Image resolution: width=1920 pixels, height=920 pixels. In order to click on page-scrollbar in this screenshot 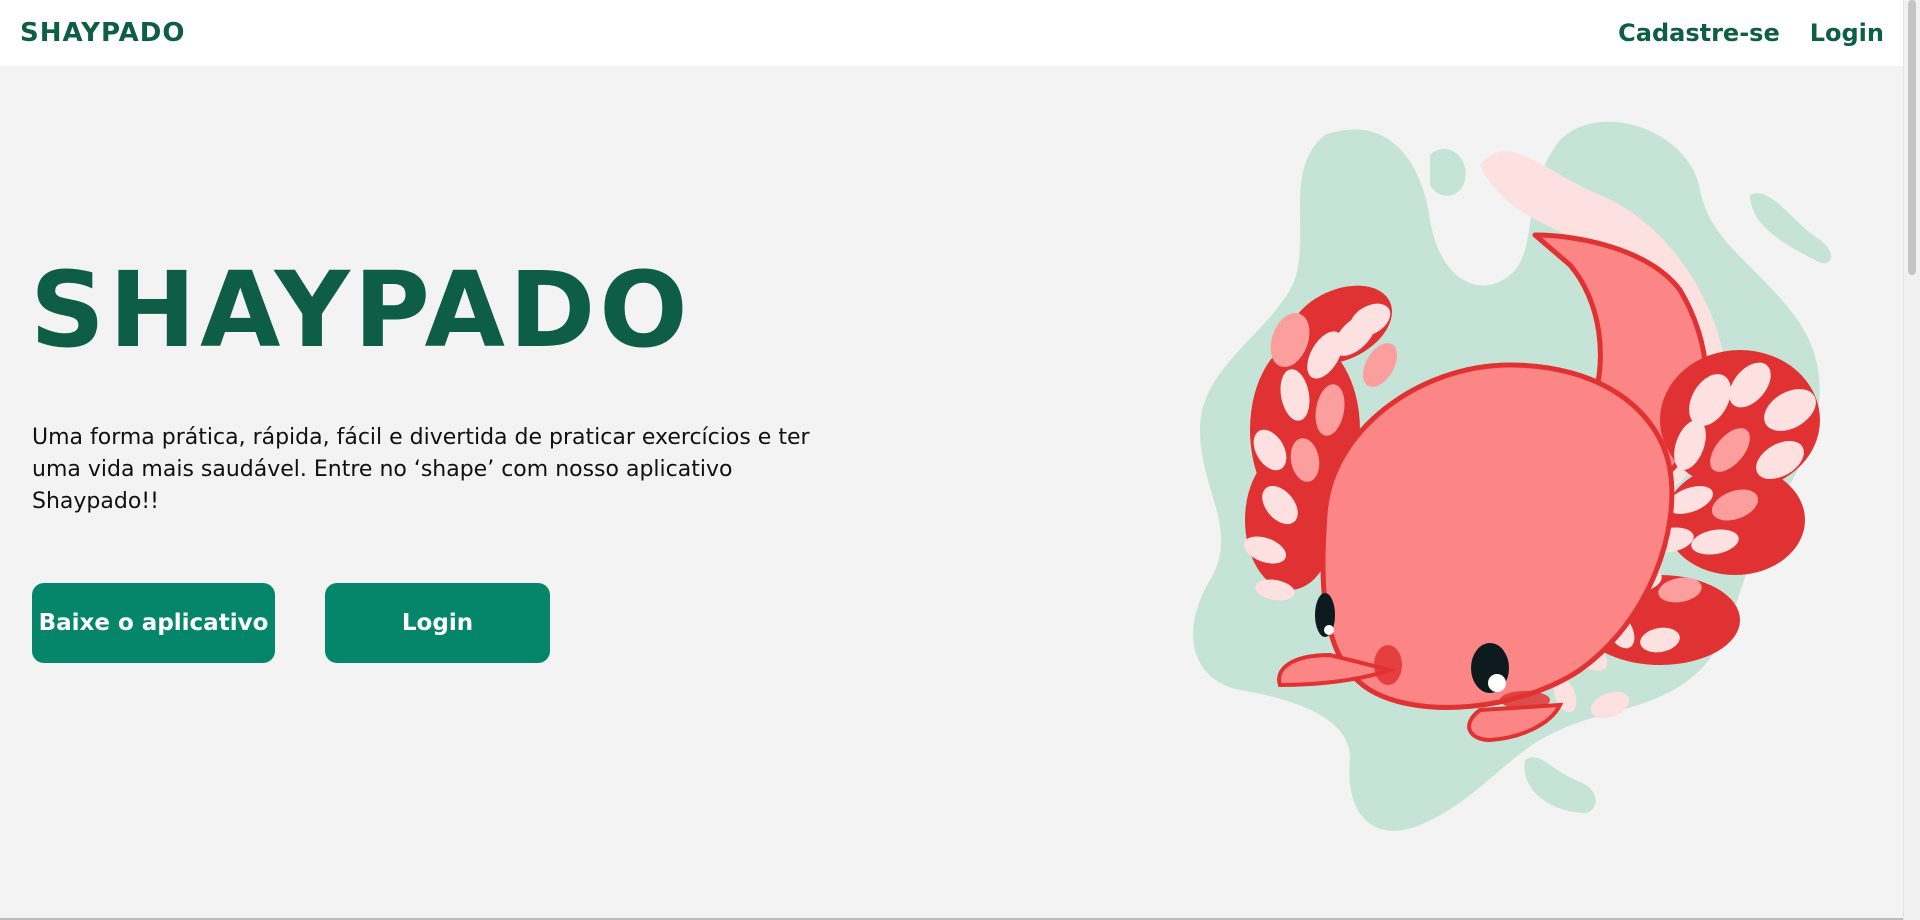, I will do `click(1911, 460)`.